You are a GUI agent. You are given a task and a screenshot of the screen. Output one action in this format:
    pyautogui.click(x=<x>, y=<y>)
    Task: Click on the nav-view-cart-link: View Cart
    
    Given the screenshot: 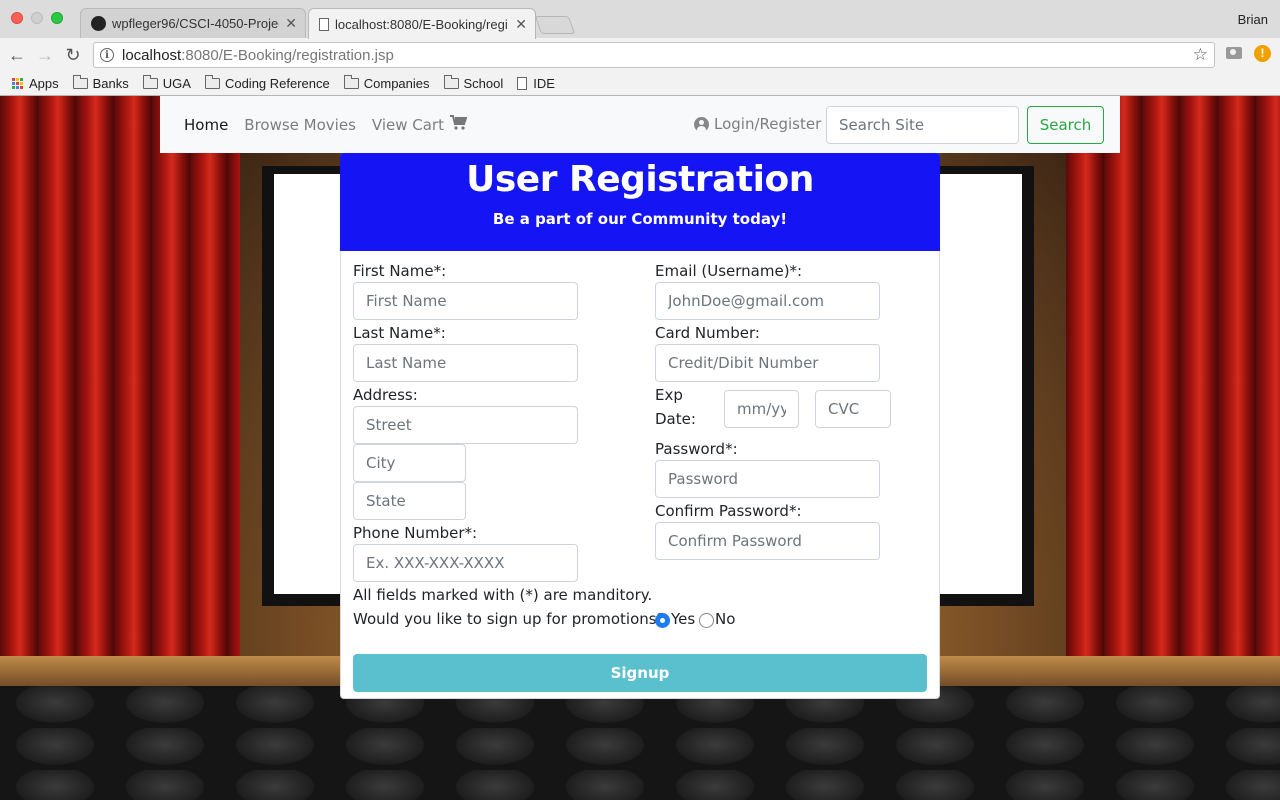 What is the action you would take?
    pyautogui.click(x=419, y=124)
    